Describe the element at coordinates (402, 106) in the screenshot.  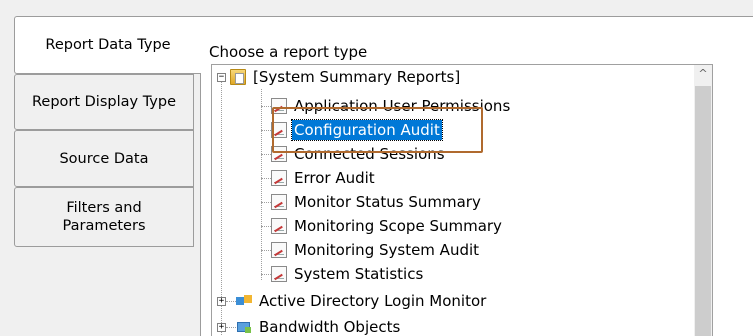
I see `tree-node-label: Application User Permissions` at that location.